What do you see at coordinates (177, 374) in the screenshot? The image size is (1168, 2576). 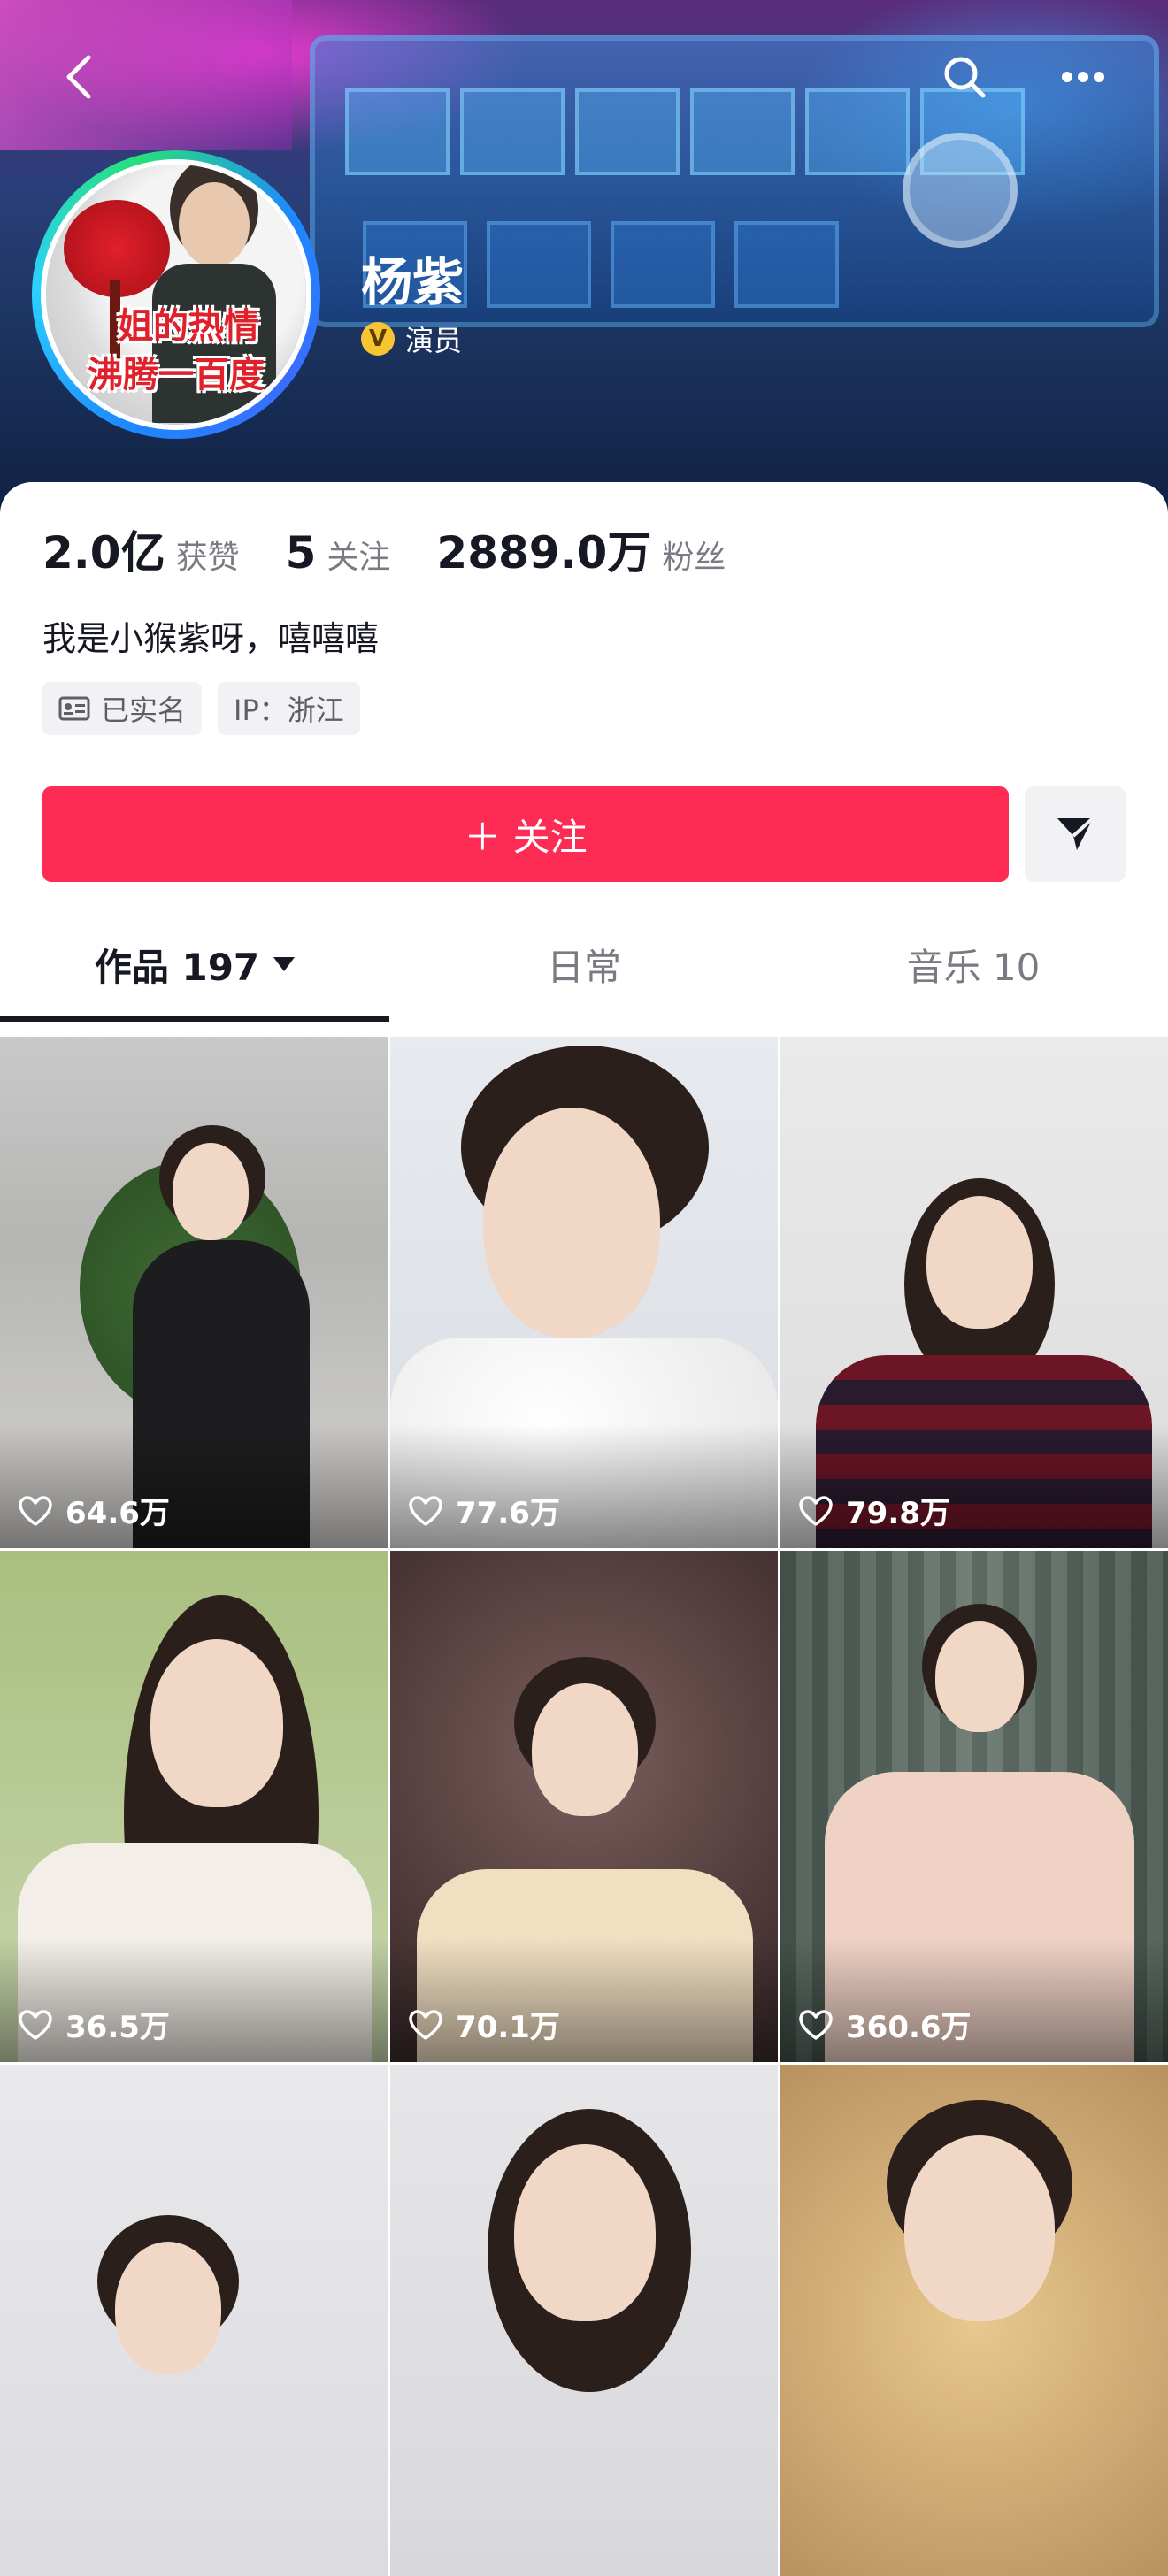 I see `avatar-caption: 沸腾一百度` at bounding box center [177, 374].